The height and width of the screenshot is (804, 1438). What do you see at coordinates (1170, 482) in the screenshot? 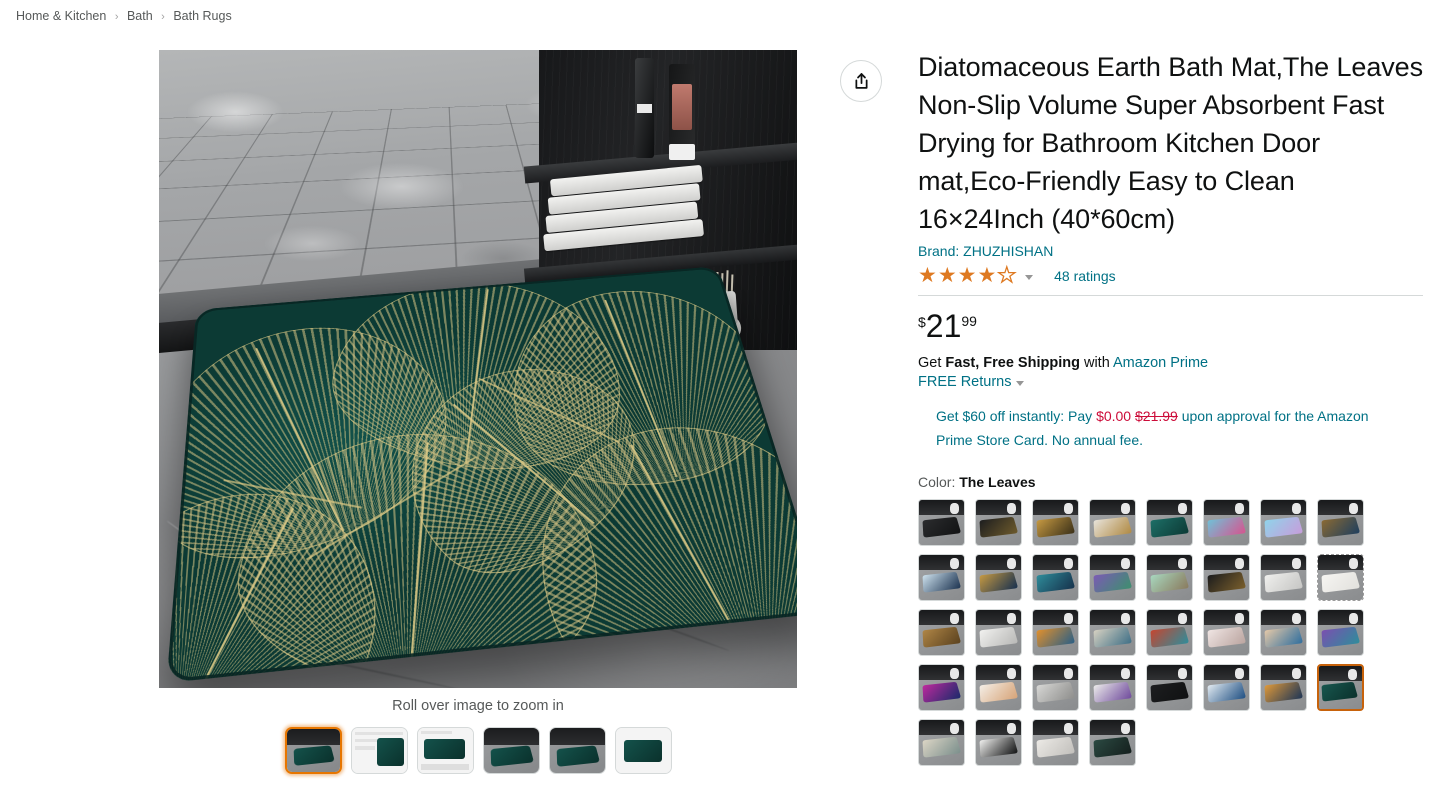
I see `color-selector-label: Color: The Leaves` at bounding box center [1170, 482].